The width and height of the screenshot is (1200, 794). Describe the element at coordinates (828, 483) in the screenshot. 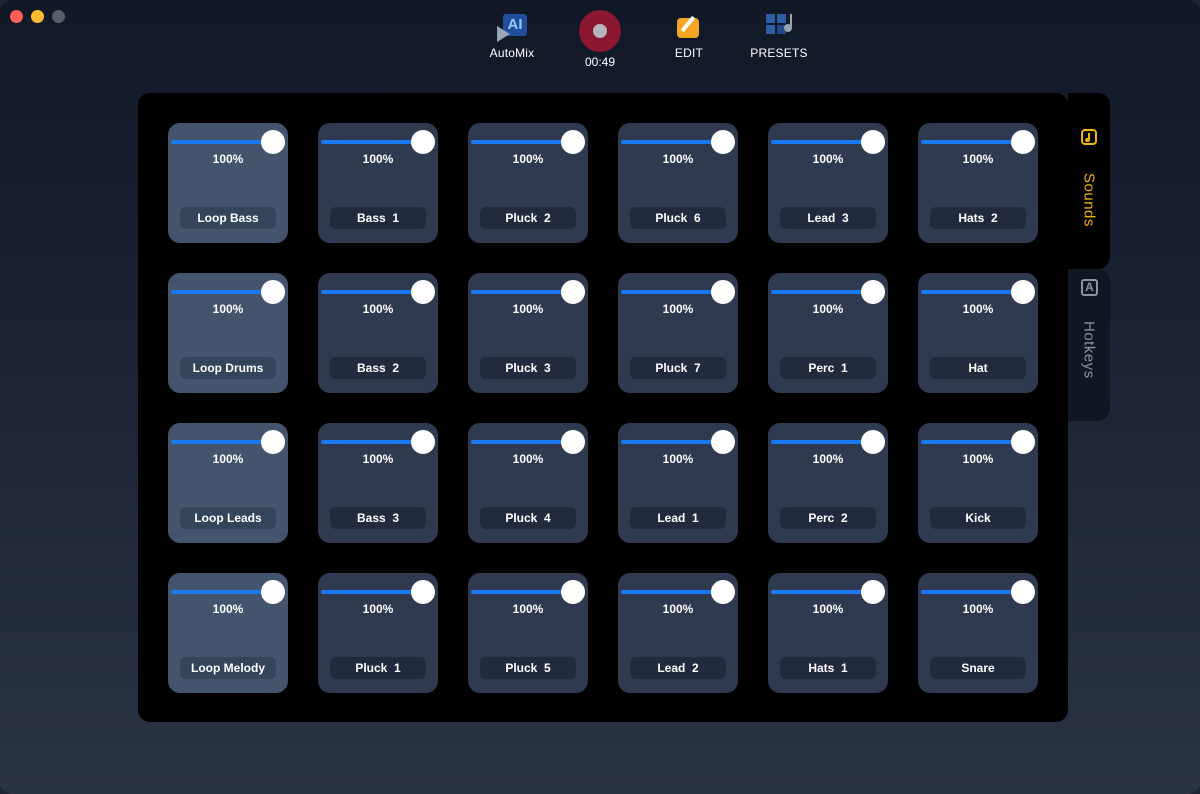

I see `sound-pad: 100% Perc 2` at that location.